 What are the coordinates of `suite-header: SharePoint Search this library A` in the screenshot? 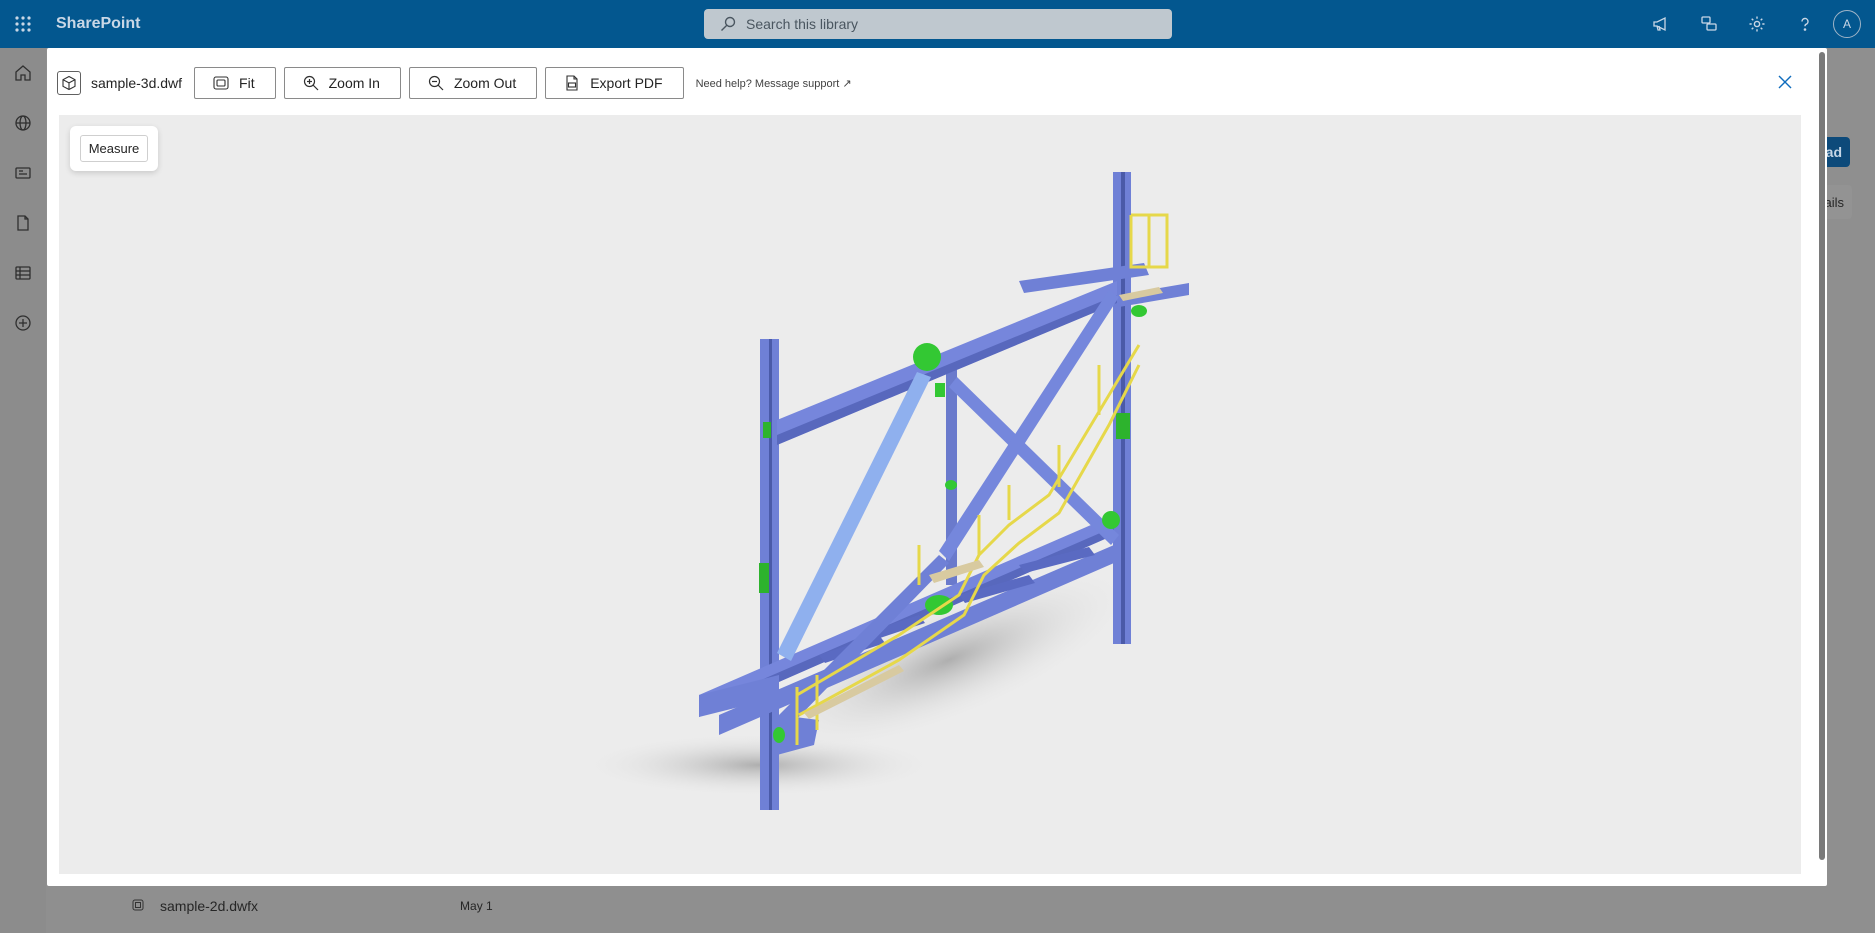 It's located at (937, 24).